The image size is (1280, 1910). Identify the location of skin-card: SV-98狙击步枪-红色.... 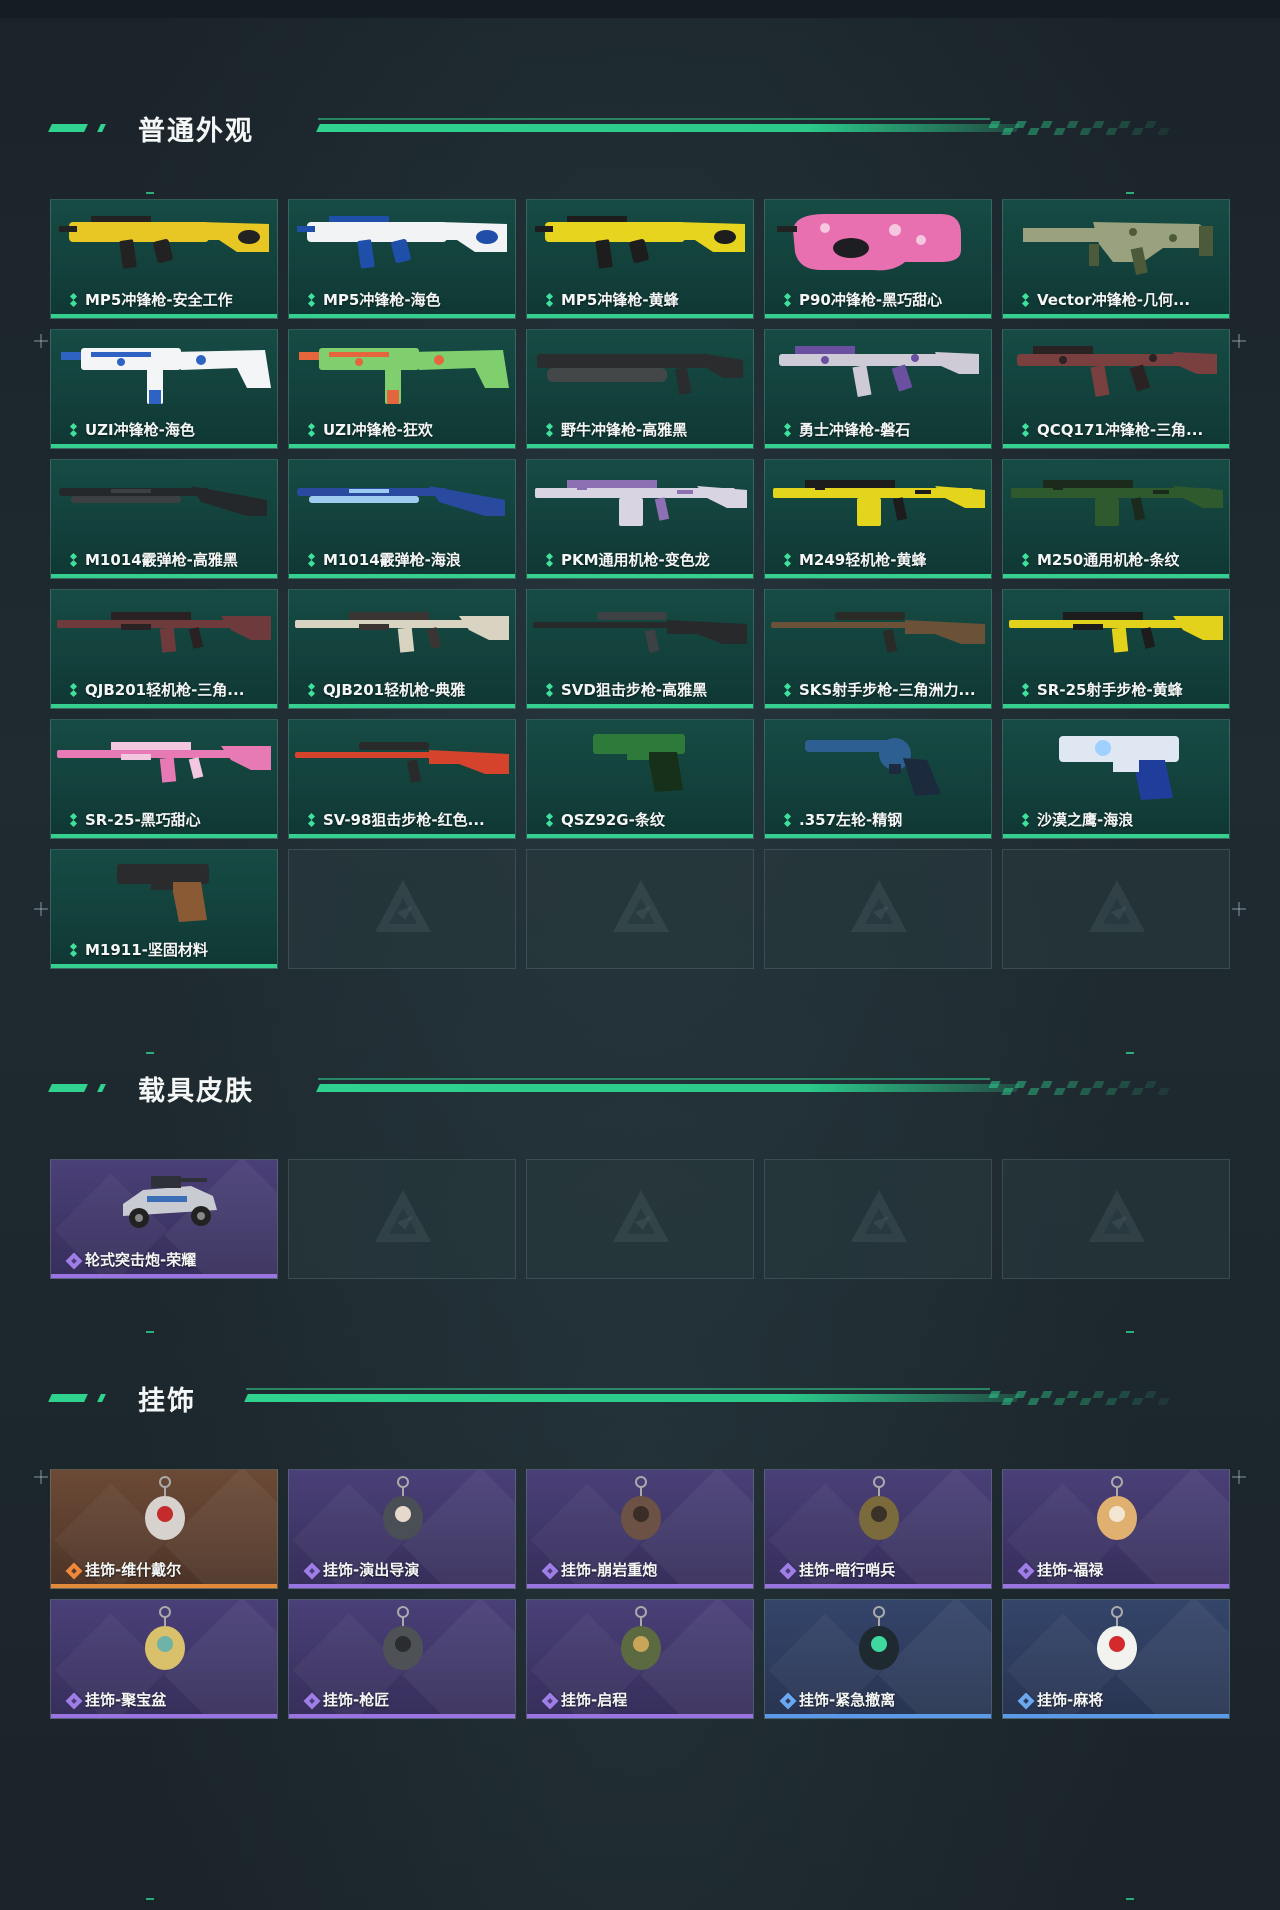
(402, 779).